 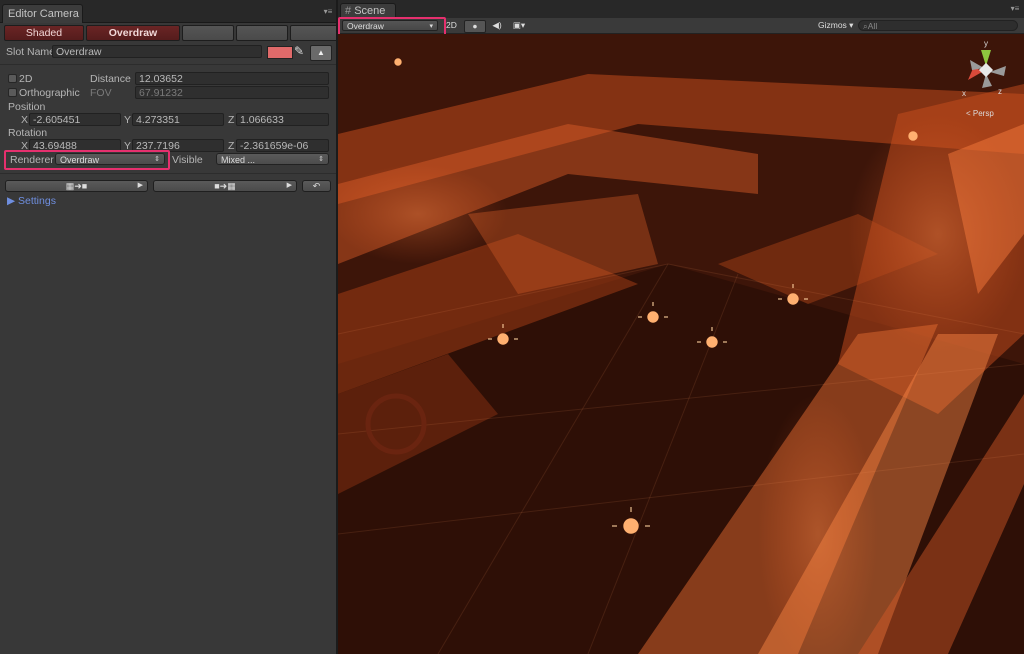 I want to click on mode-button-row: Shaded Overdraw, so click(x=172, y=33).